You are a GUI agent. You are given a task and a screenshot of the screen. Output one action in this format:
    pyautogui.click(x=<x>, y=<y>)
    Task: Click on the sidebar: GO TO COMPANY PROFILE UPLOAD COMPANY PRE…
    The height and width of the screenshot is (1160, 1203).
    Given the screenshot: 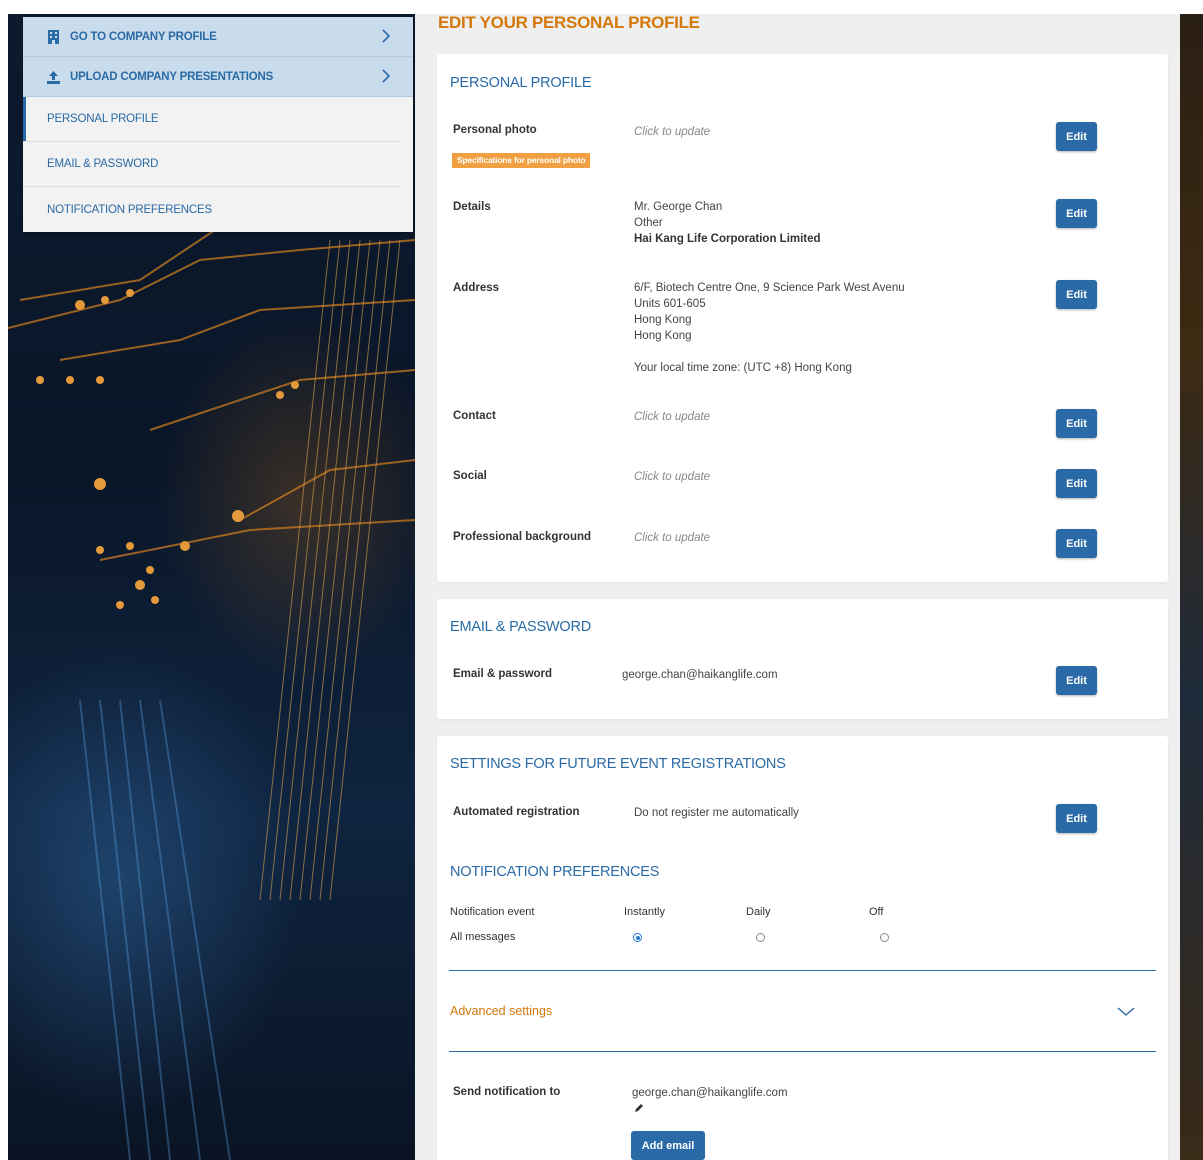 What is the action you would take?
    pyautogui.click(x=218, y=124)
    